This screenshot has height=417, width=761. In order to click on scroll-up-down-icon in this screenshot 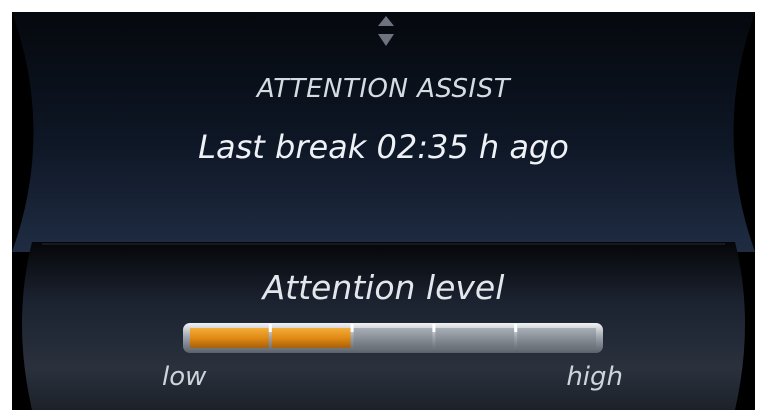, I will do `click(386, 31)`.